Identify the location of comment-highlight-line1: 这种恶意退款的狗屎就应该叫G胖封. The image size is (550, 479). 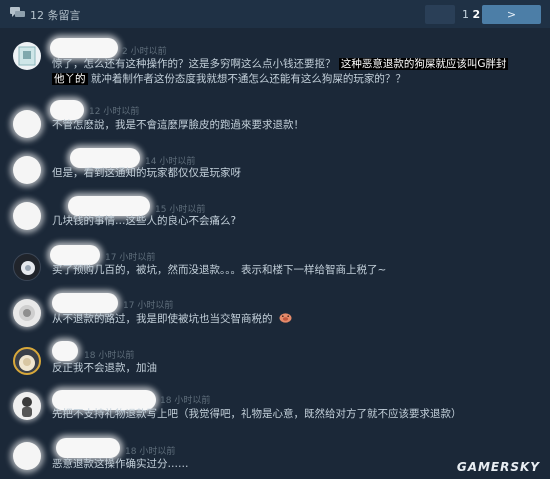
(423, 64).